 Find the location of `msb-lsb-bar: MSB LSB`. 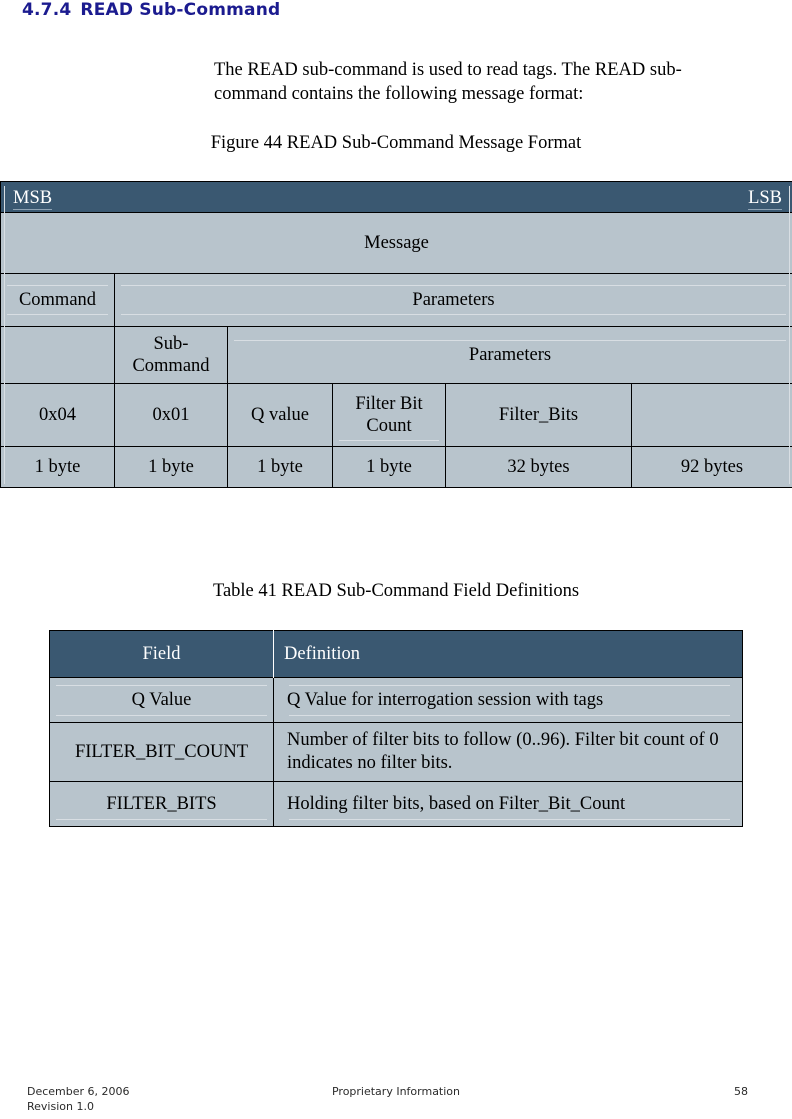

msb-lsb-bar: MSB LSB is located at coordinates (396, 197).